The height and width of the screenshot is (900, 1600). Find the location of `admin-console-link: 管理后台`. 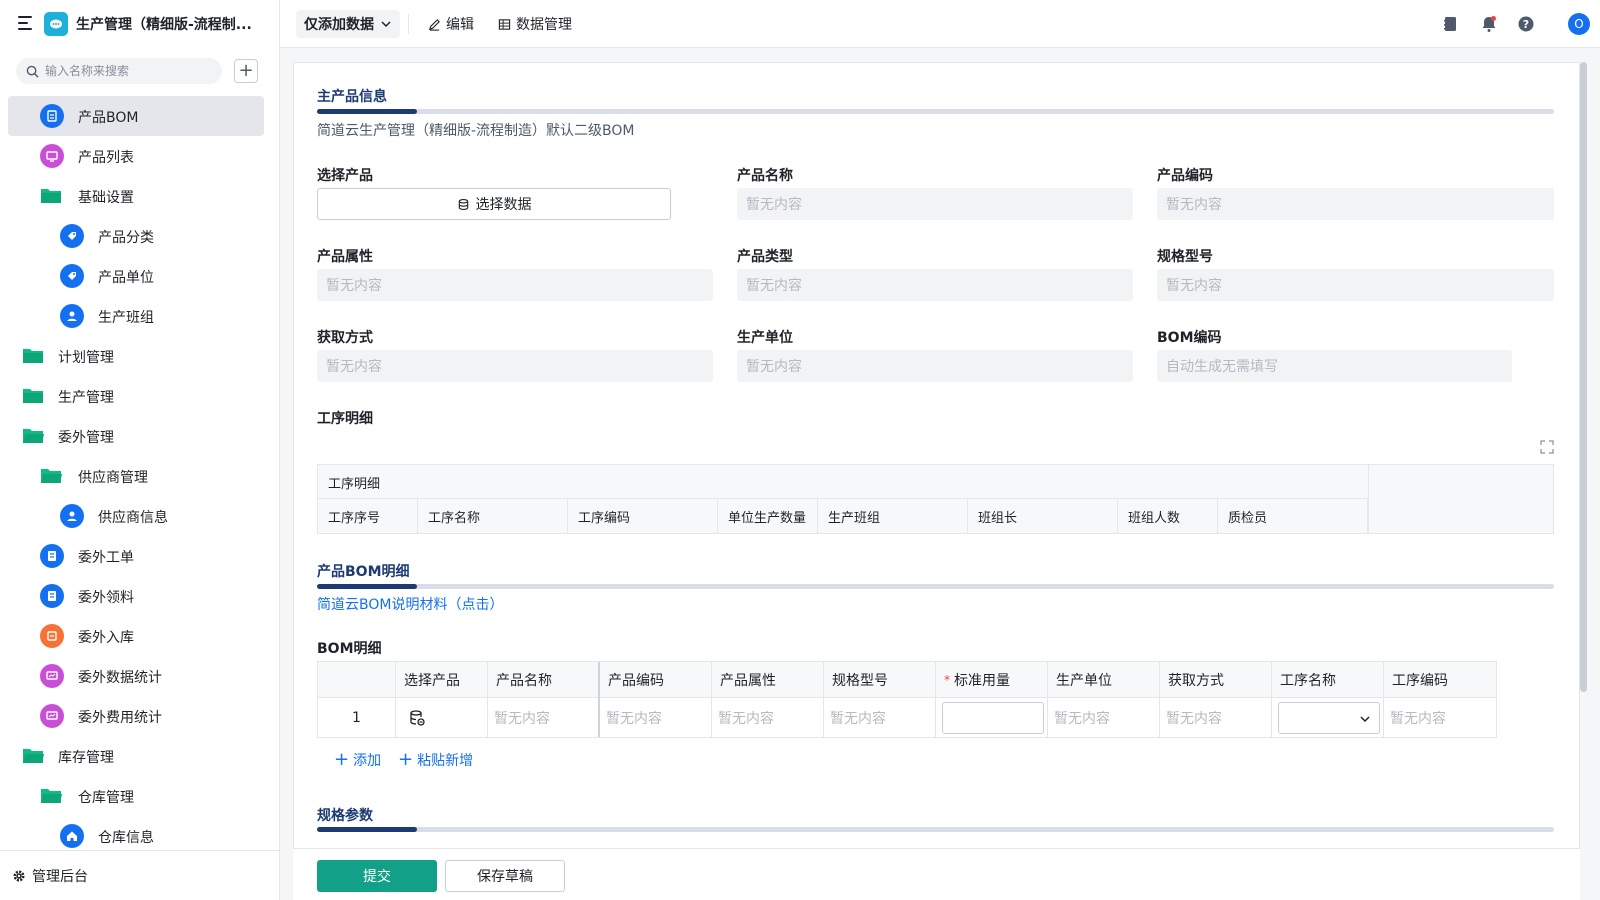

admin-console-link: 管理后台 is located at coordinates (140, 875).